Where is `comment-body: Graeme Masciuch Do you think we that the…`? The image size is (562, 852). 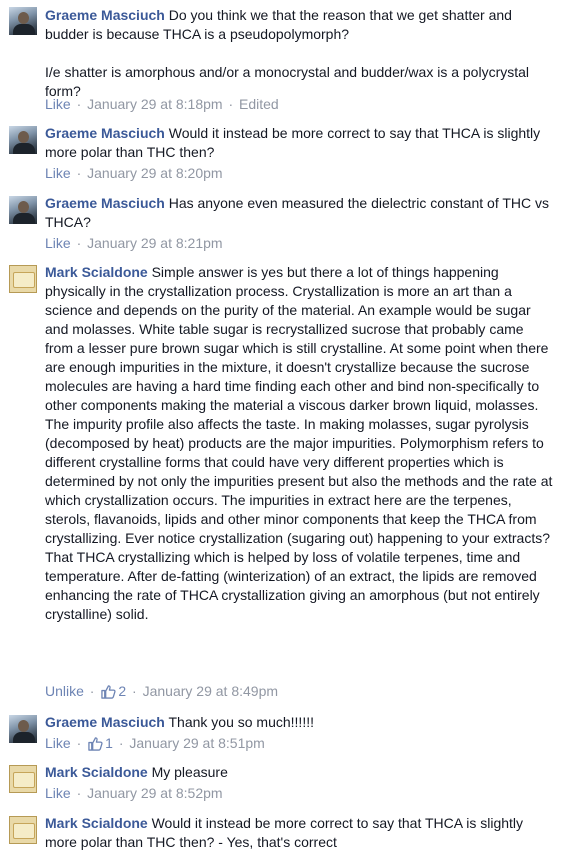
comment-body: Graeme Masciuch Do you think we that the… is located at coordinates (300, 53).